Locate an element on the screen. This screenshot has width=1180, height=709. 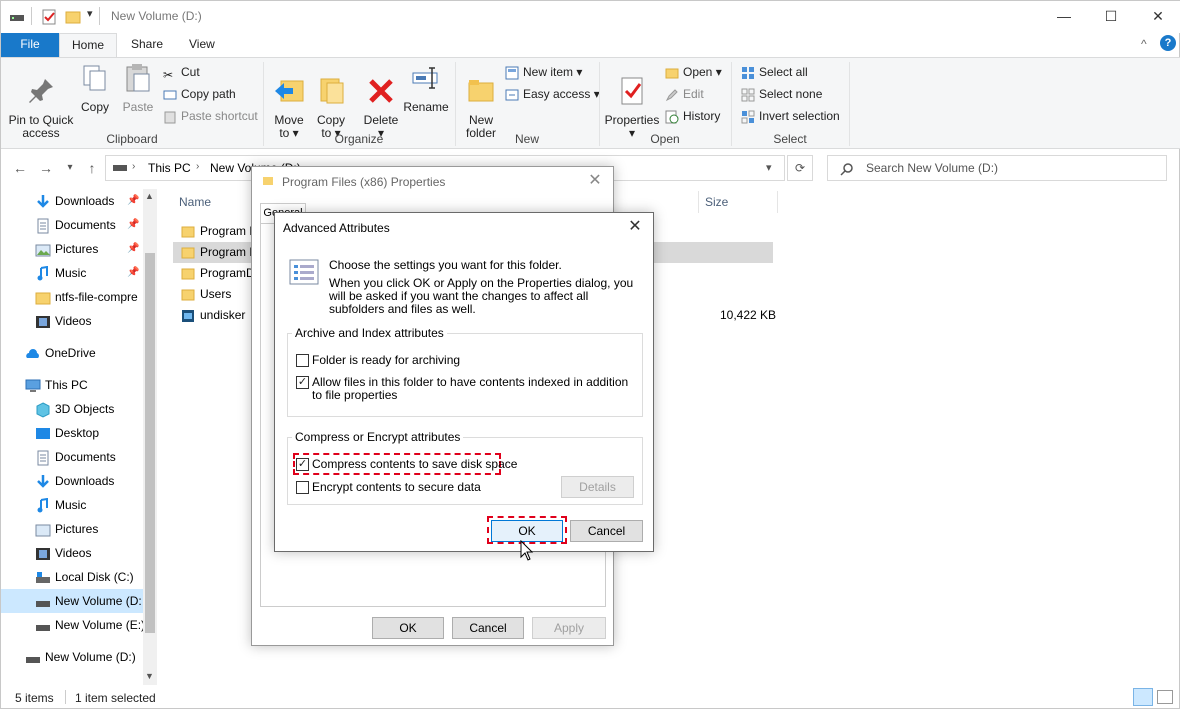
nav-item-documents: Documents is located at coordinates (75, 225).